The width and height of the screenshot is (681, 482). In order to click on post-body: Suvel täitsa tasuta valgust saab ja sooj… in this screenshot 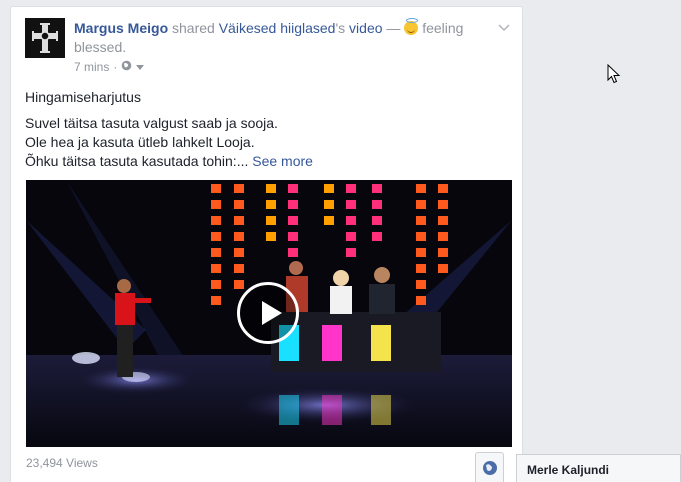, I will do `click(169, 142)`.